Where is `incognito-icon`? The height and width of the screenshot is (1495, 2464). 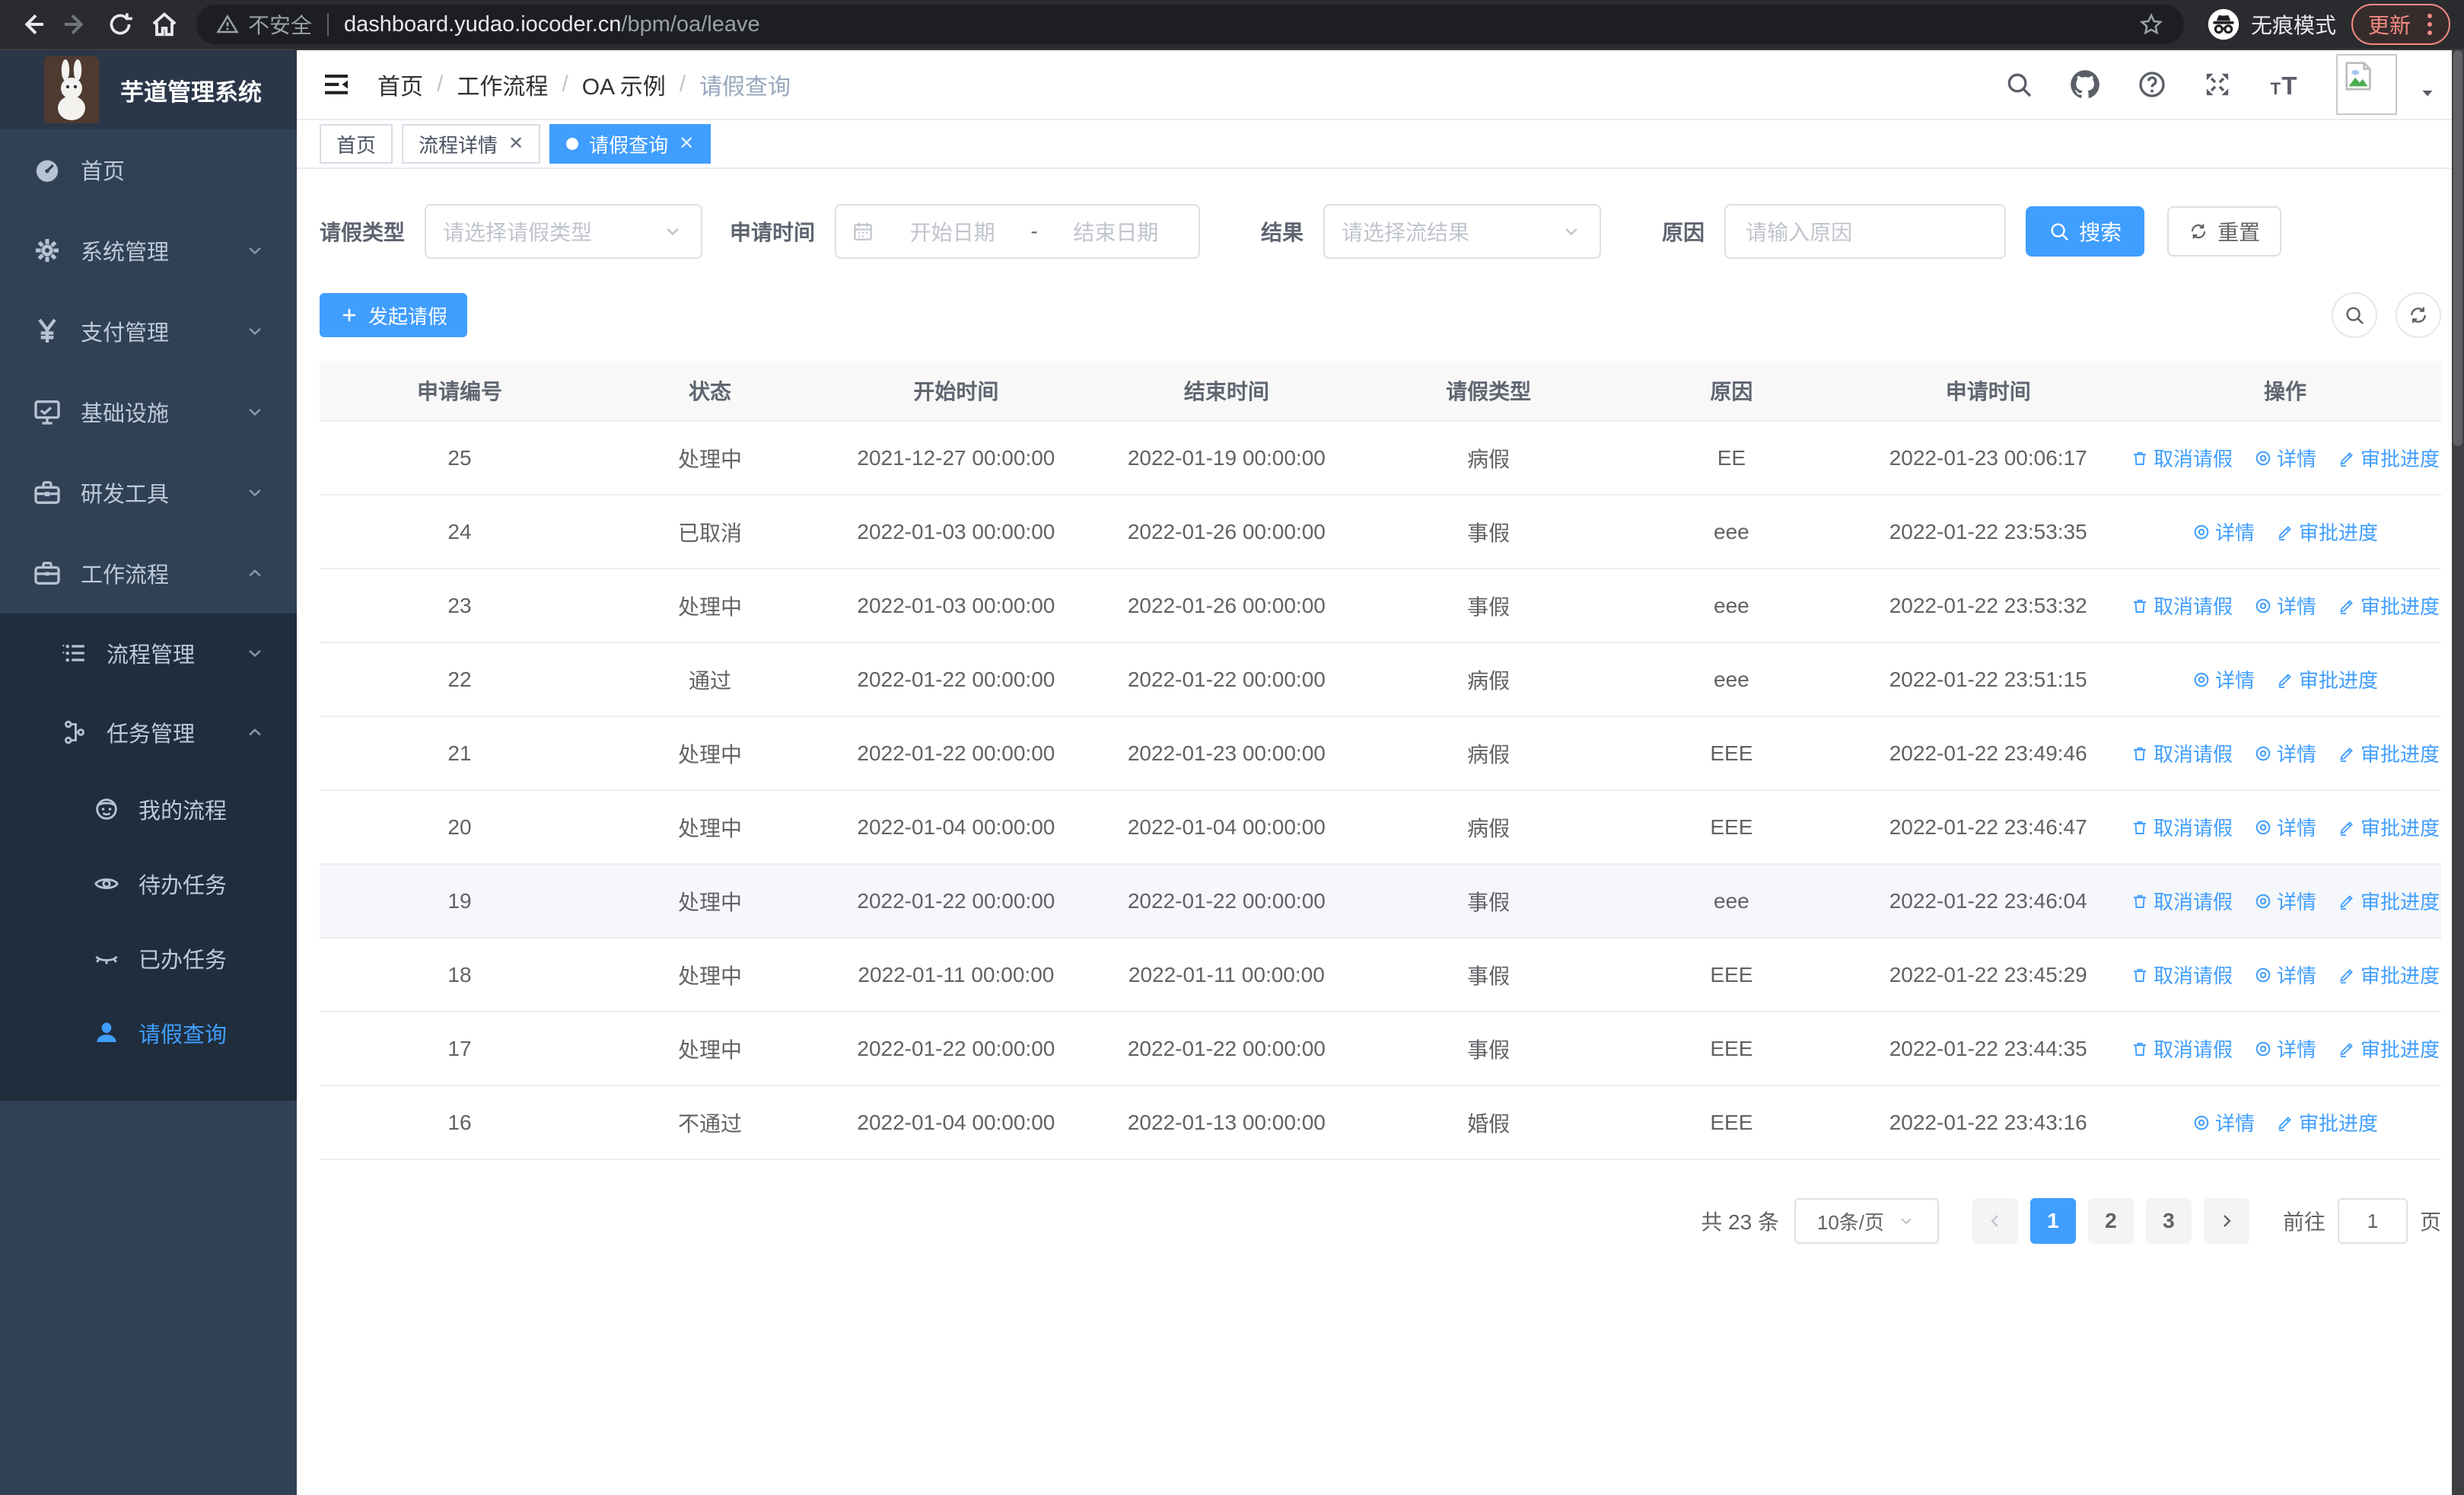 incognito-icon is located at coordinates (2223, 25).